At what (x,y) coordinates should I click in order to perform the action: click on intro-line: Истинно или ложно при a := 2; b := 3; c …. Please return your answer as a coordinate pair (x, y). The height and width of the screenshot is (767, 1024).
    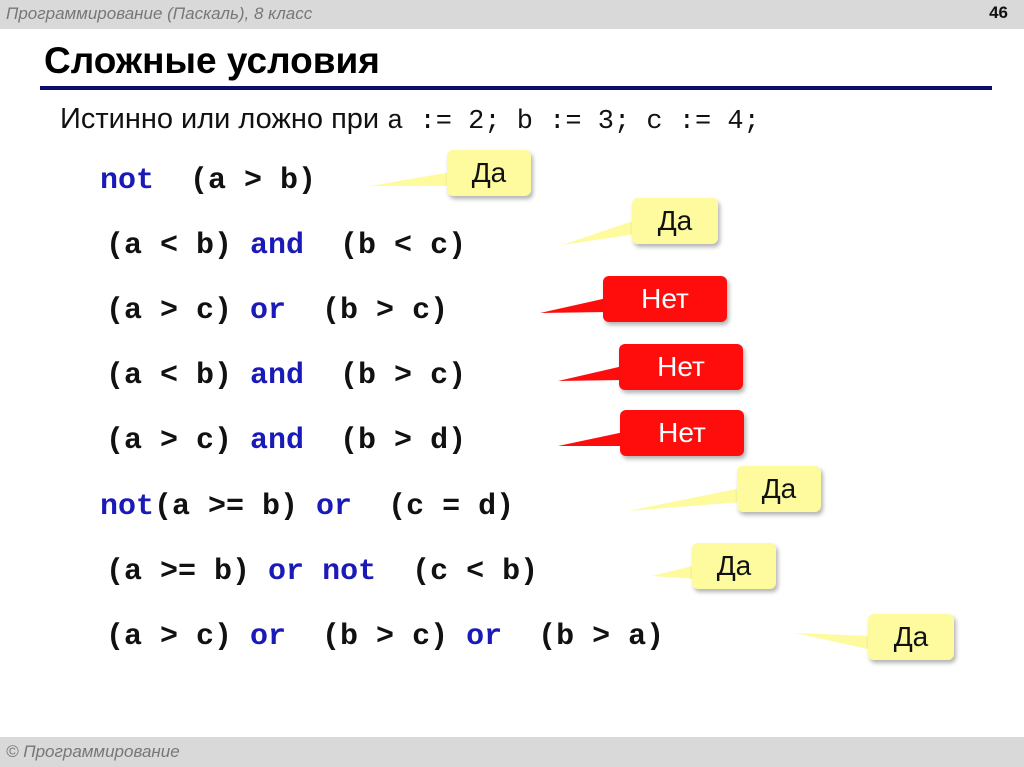
    Looking at the image, I should click on (410, 120).